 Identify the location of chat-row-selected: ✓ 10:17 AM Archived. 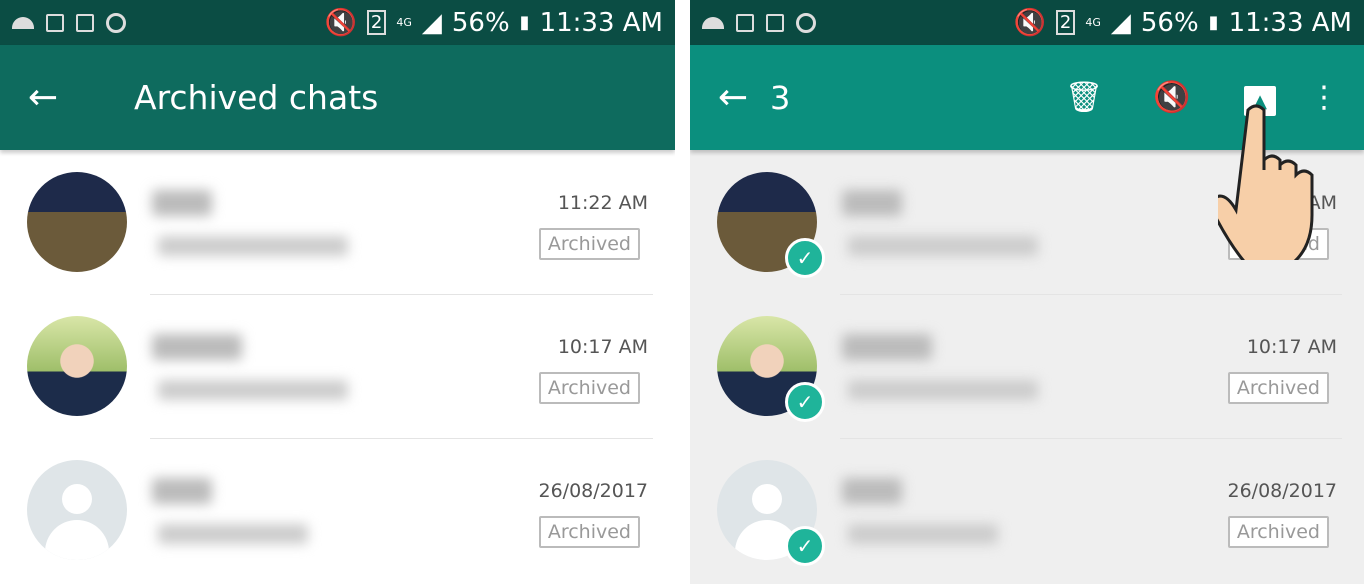
(1027, 366).